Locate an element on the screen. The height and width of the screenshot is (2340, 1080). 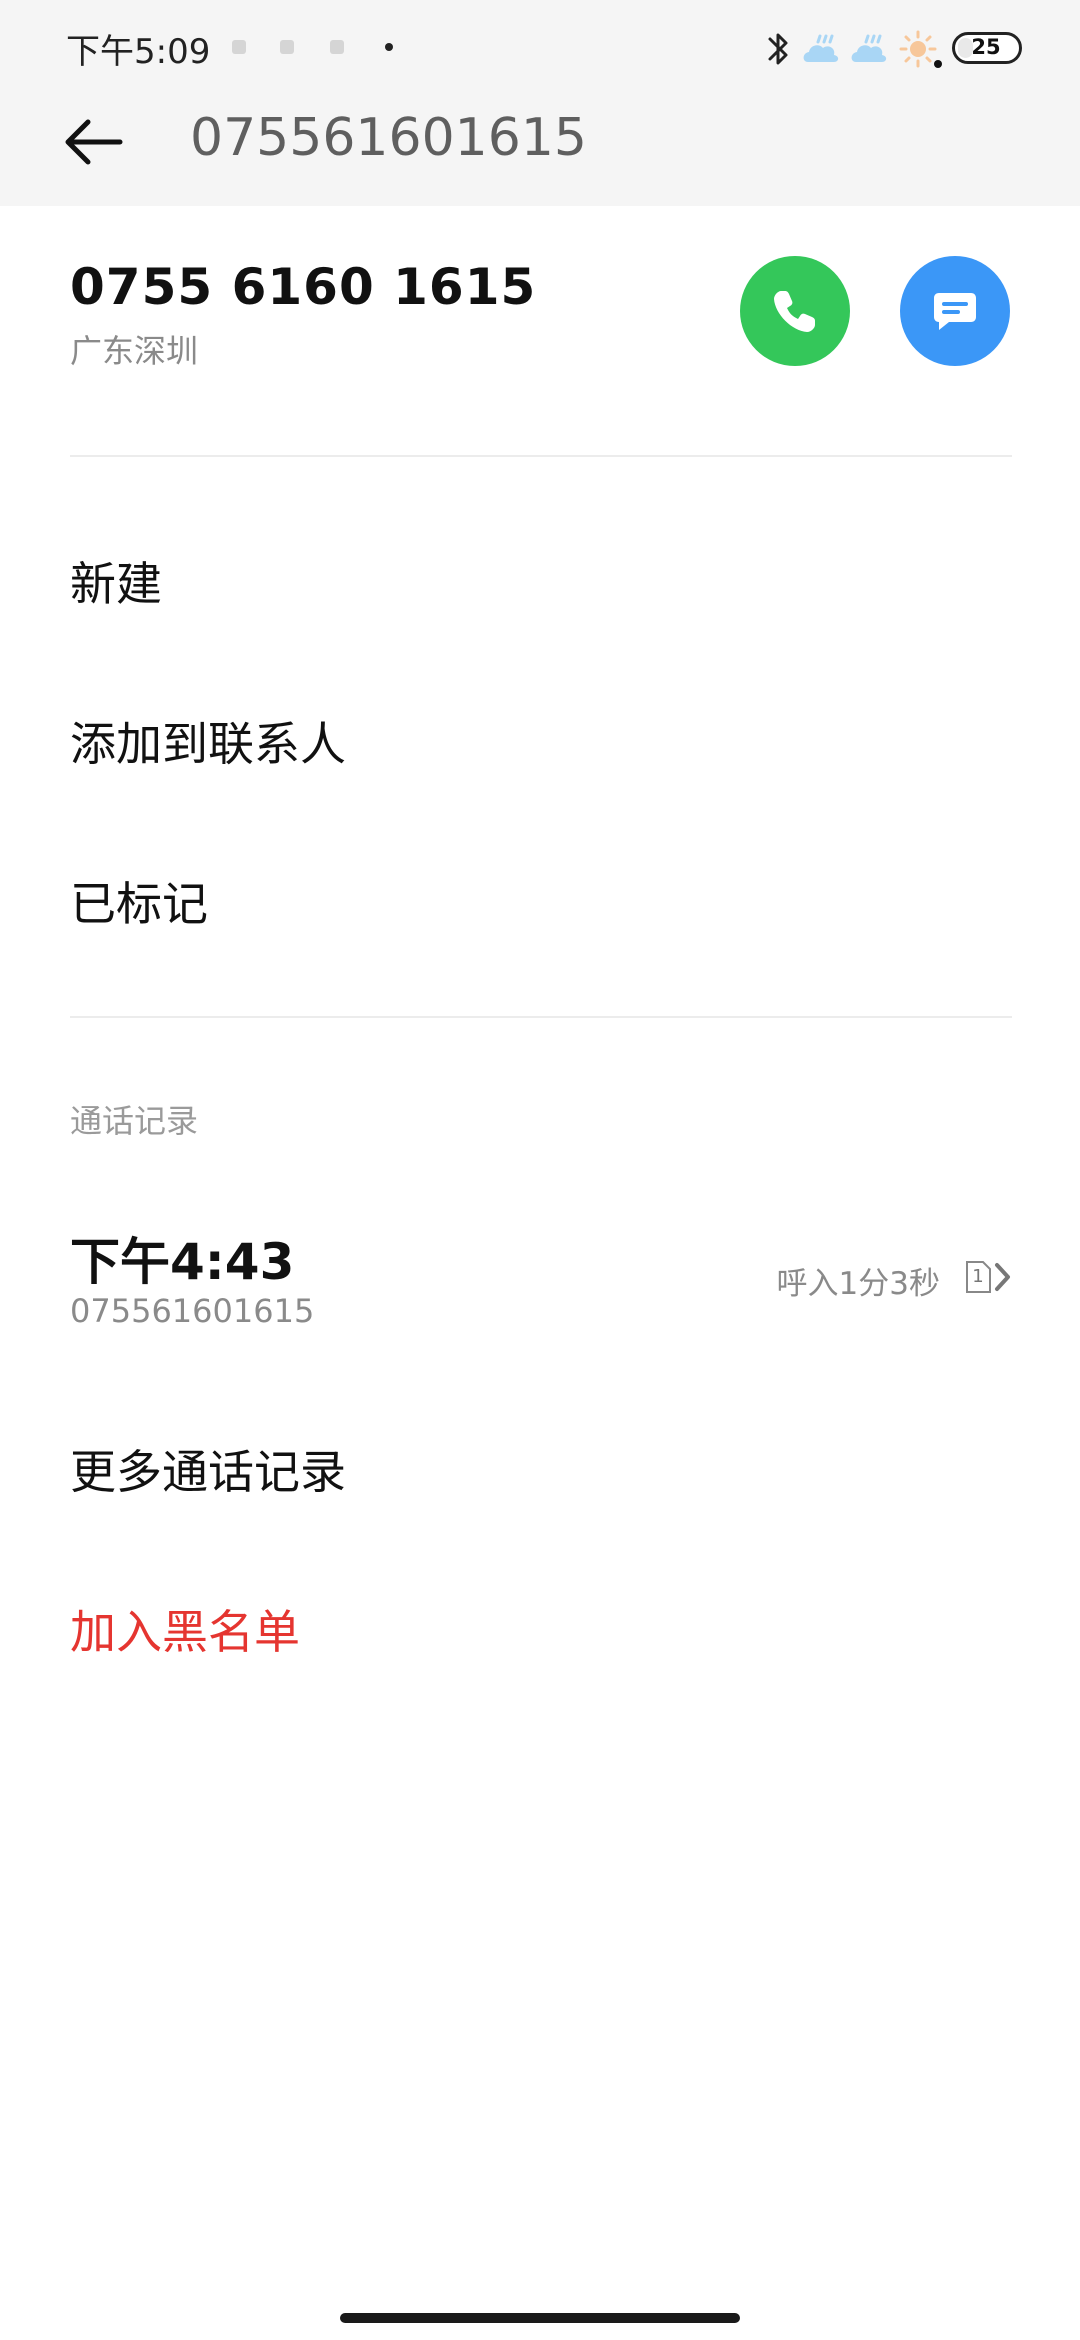
call-log-time: 下午4:43 is located at coordinates (182, 1262).